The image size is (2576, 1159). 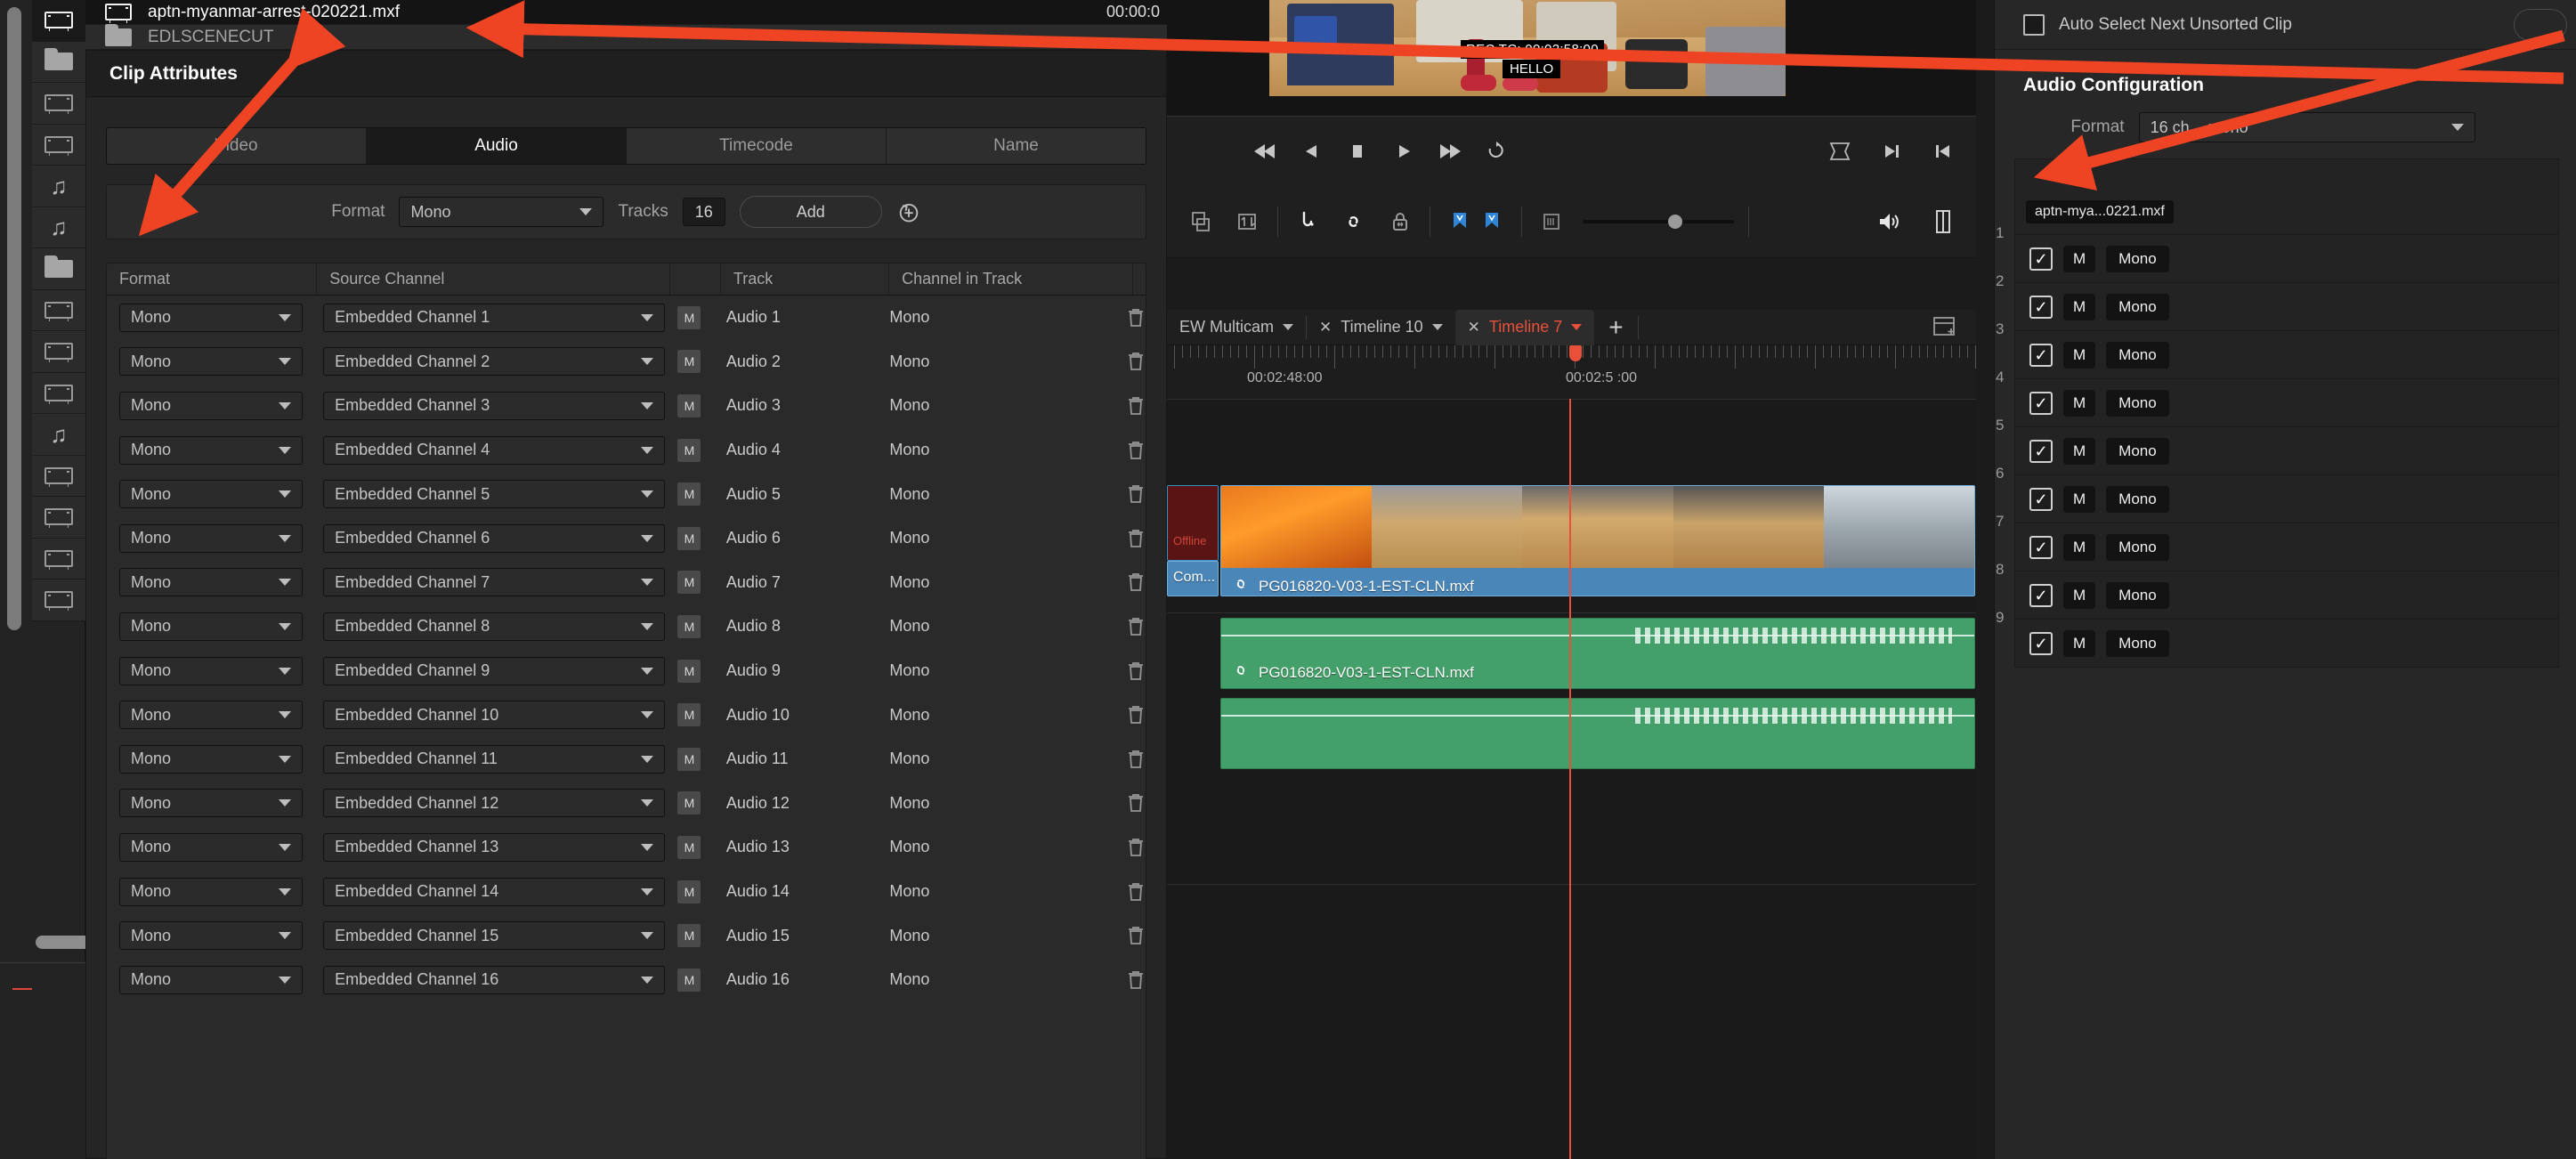 I want to click on bin-row-selected: aptn-myanmar-arrest-020221.mxf 00:00:0, so click(x=626, y=13).